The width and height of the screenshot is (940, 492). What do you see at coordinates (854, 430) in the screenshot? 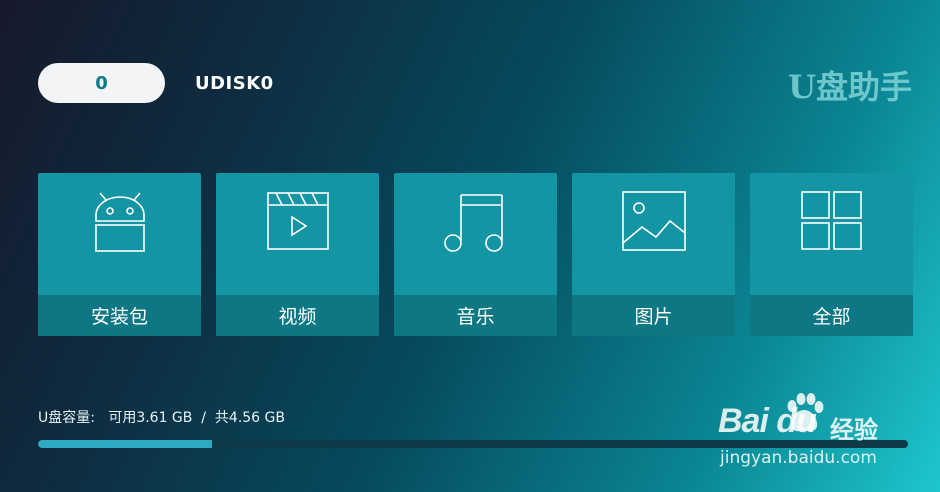
I see `watermark-cn-text: 经验` at bounding box center [854, 430].